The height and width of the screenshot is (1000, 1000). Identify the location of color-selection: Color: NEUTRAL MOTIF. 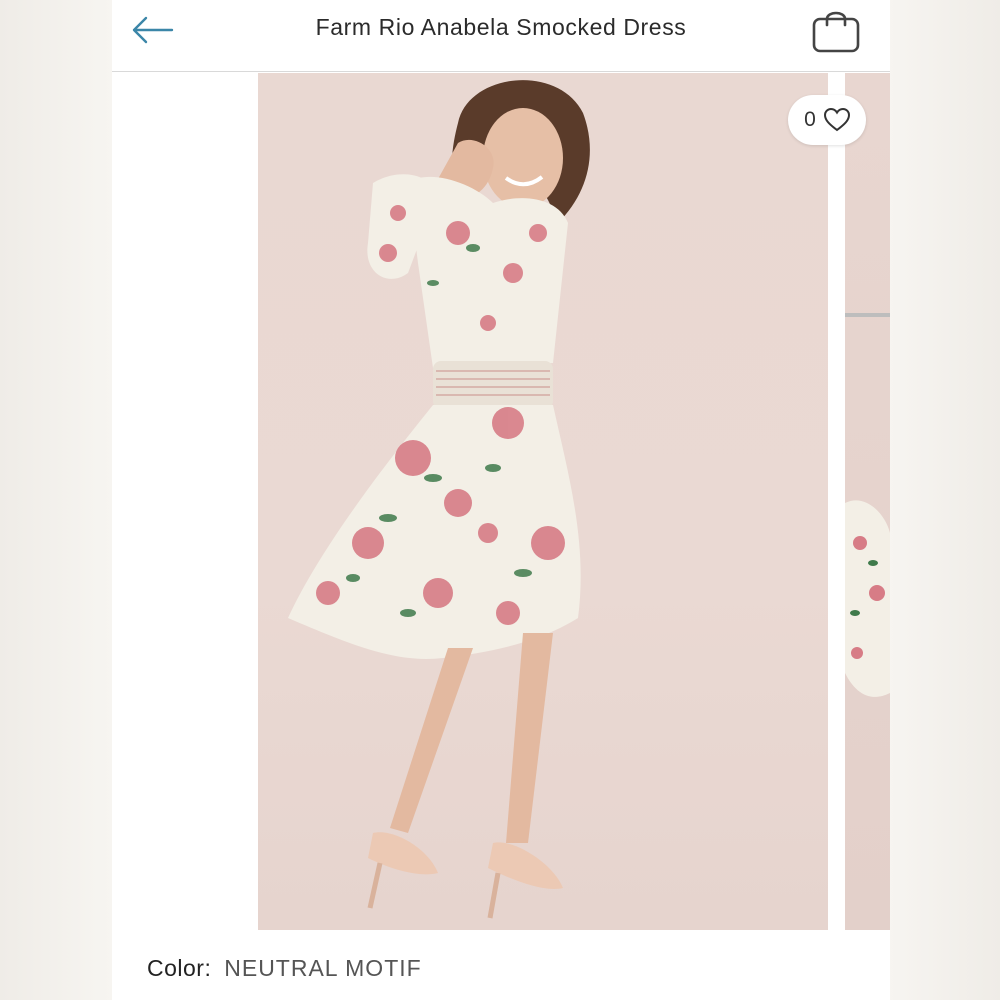
(284, 968).